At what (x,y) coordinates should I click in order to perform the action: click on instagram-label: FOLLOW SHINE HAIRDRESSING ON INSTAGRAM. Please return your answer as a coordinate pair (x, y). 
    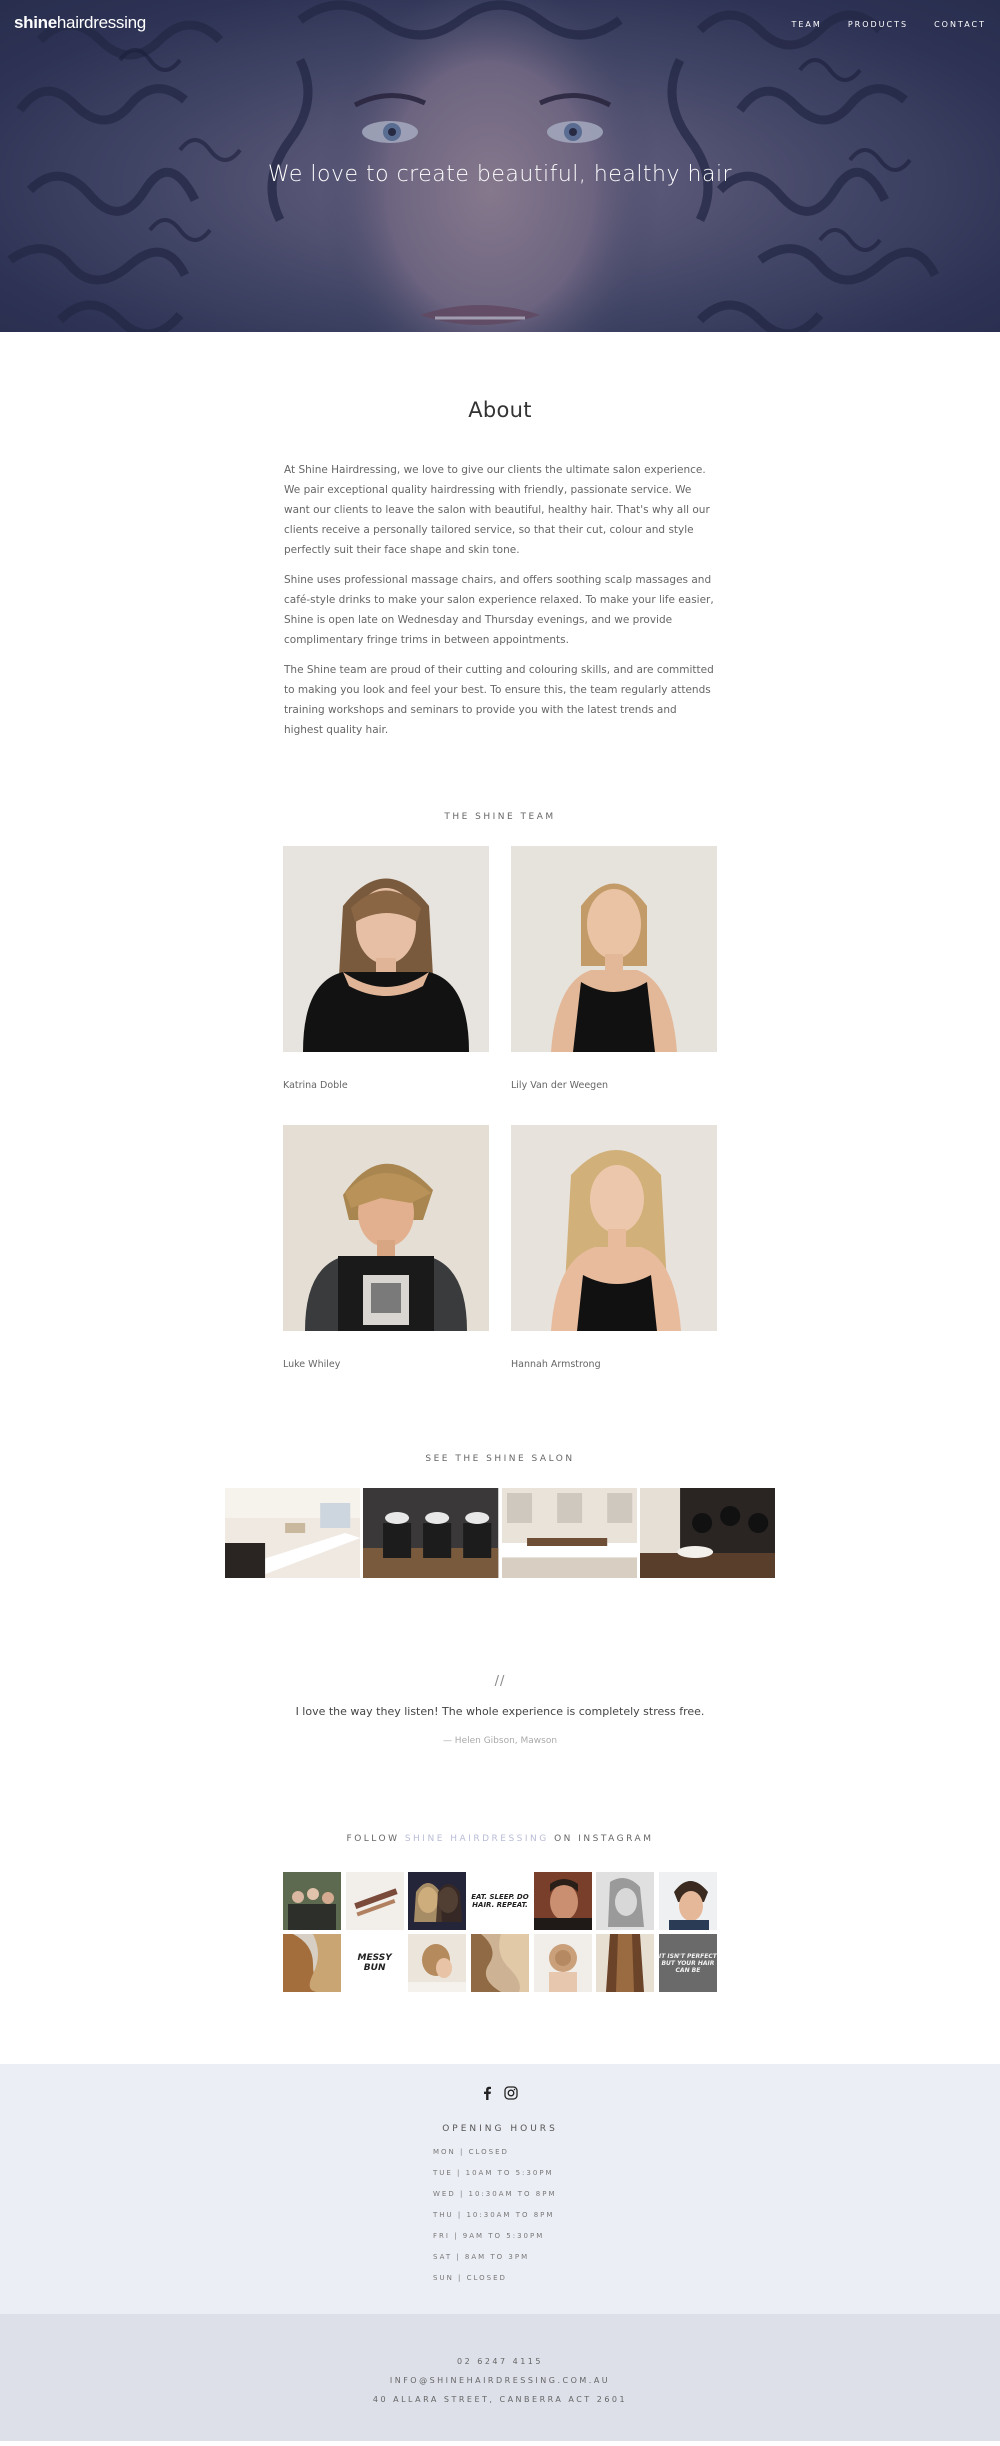
    Looking at the image, I should click on (500, 1839).